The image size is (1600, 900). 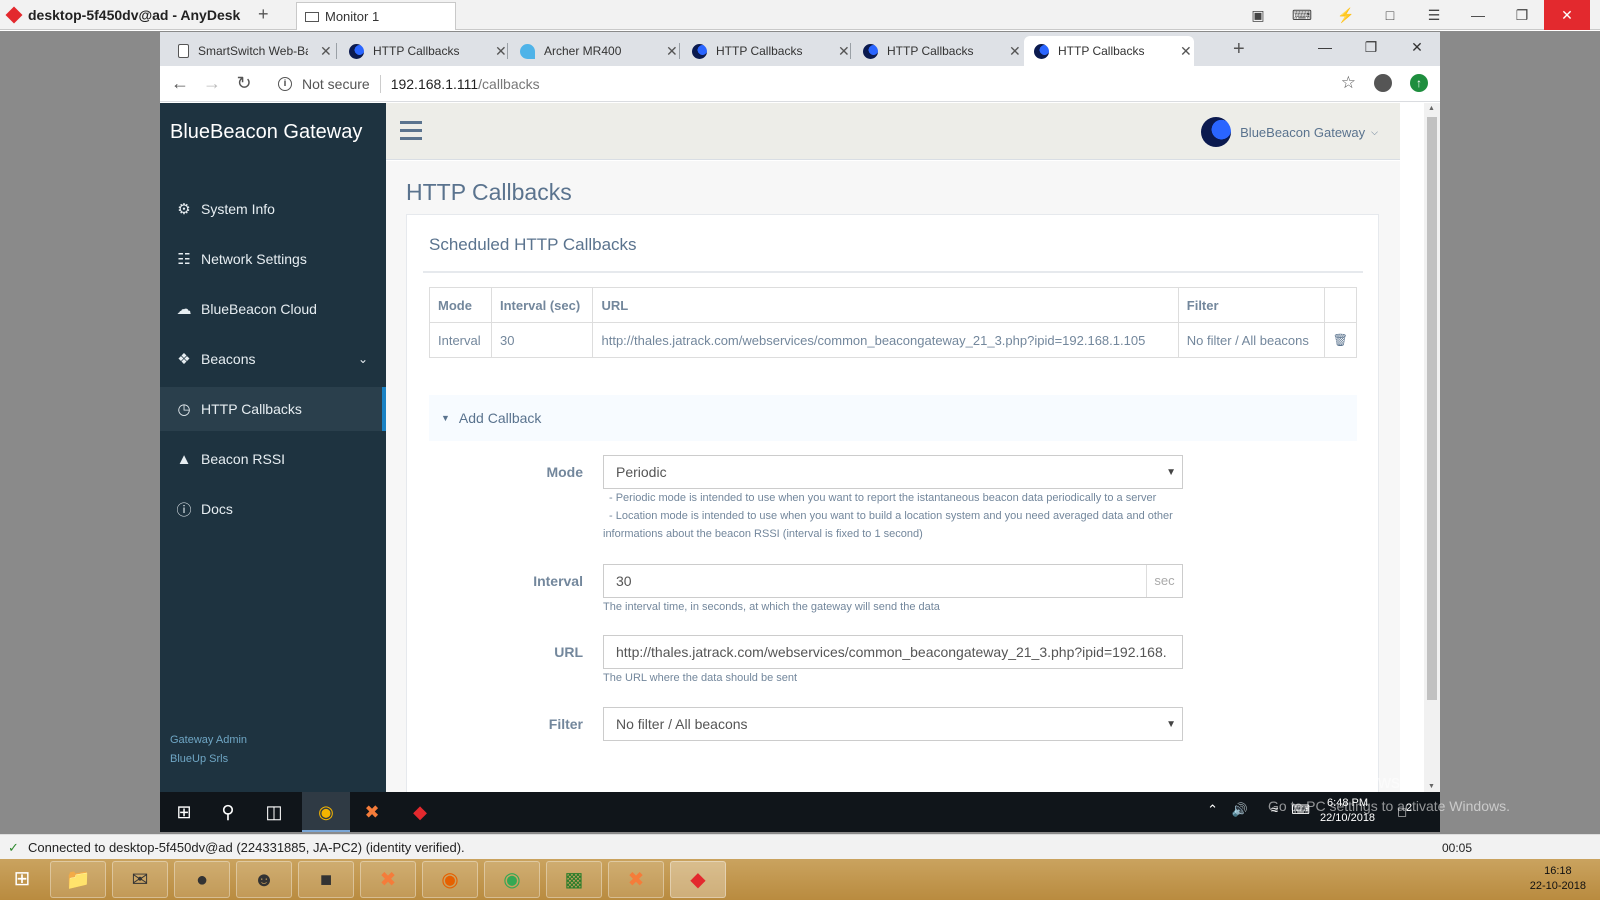 I want to click on not-secure-label: Not secure, so click(x=336, y=84).